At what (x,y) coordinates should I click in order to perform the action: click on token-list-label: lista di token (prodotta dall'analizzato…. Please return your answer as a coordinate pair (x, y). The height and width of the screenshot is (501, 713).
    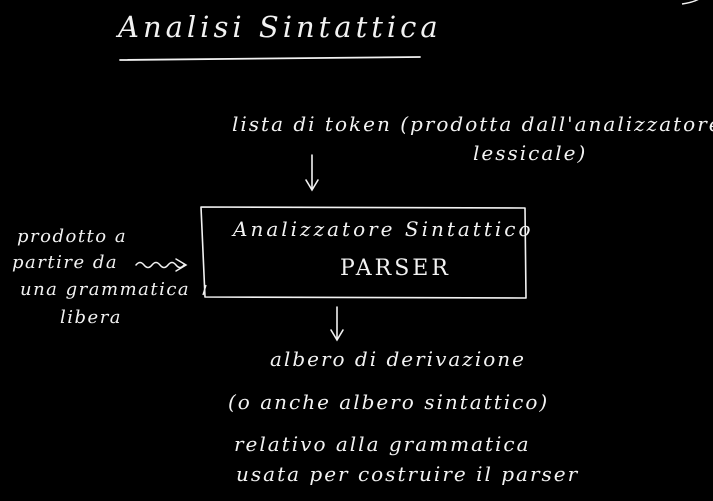
    Looking at the image, I should click on (472, 124).